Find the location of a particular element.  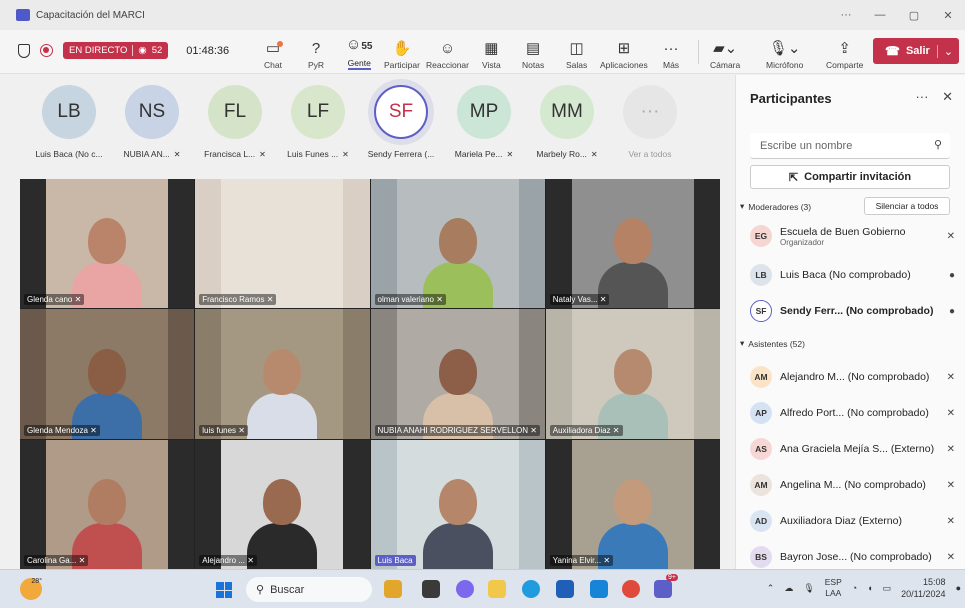

language-indicator: ESP LAA is located at coordinates (833, 588).